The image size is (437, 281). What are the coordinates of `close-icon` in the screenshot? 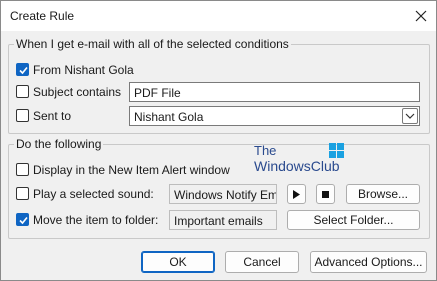 It's located at (421, 16).